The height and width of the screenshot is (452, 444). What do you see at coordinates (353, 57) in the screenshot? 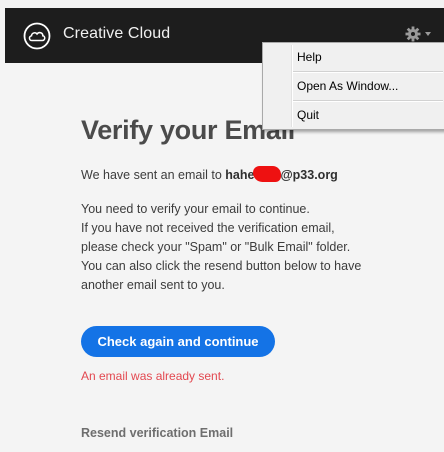
I see `menu-item-help: Help` at bounding box center [353, 57].